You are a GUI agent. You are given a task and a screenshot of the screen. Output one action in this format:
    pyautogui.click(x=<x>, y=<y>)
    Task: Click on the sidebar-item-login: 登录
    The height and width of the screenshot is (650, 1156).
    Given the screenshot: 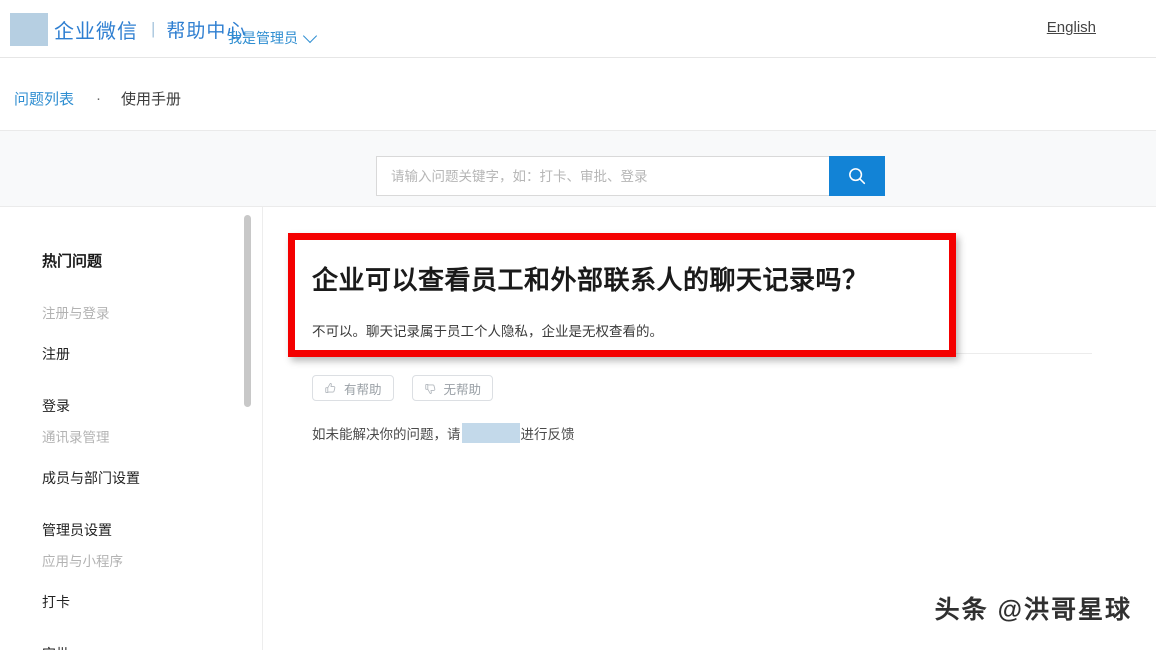 What is the action you would take?
    pyautogui.click(x=142, y=406)
    